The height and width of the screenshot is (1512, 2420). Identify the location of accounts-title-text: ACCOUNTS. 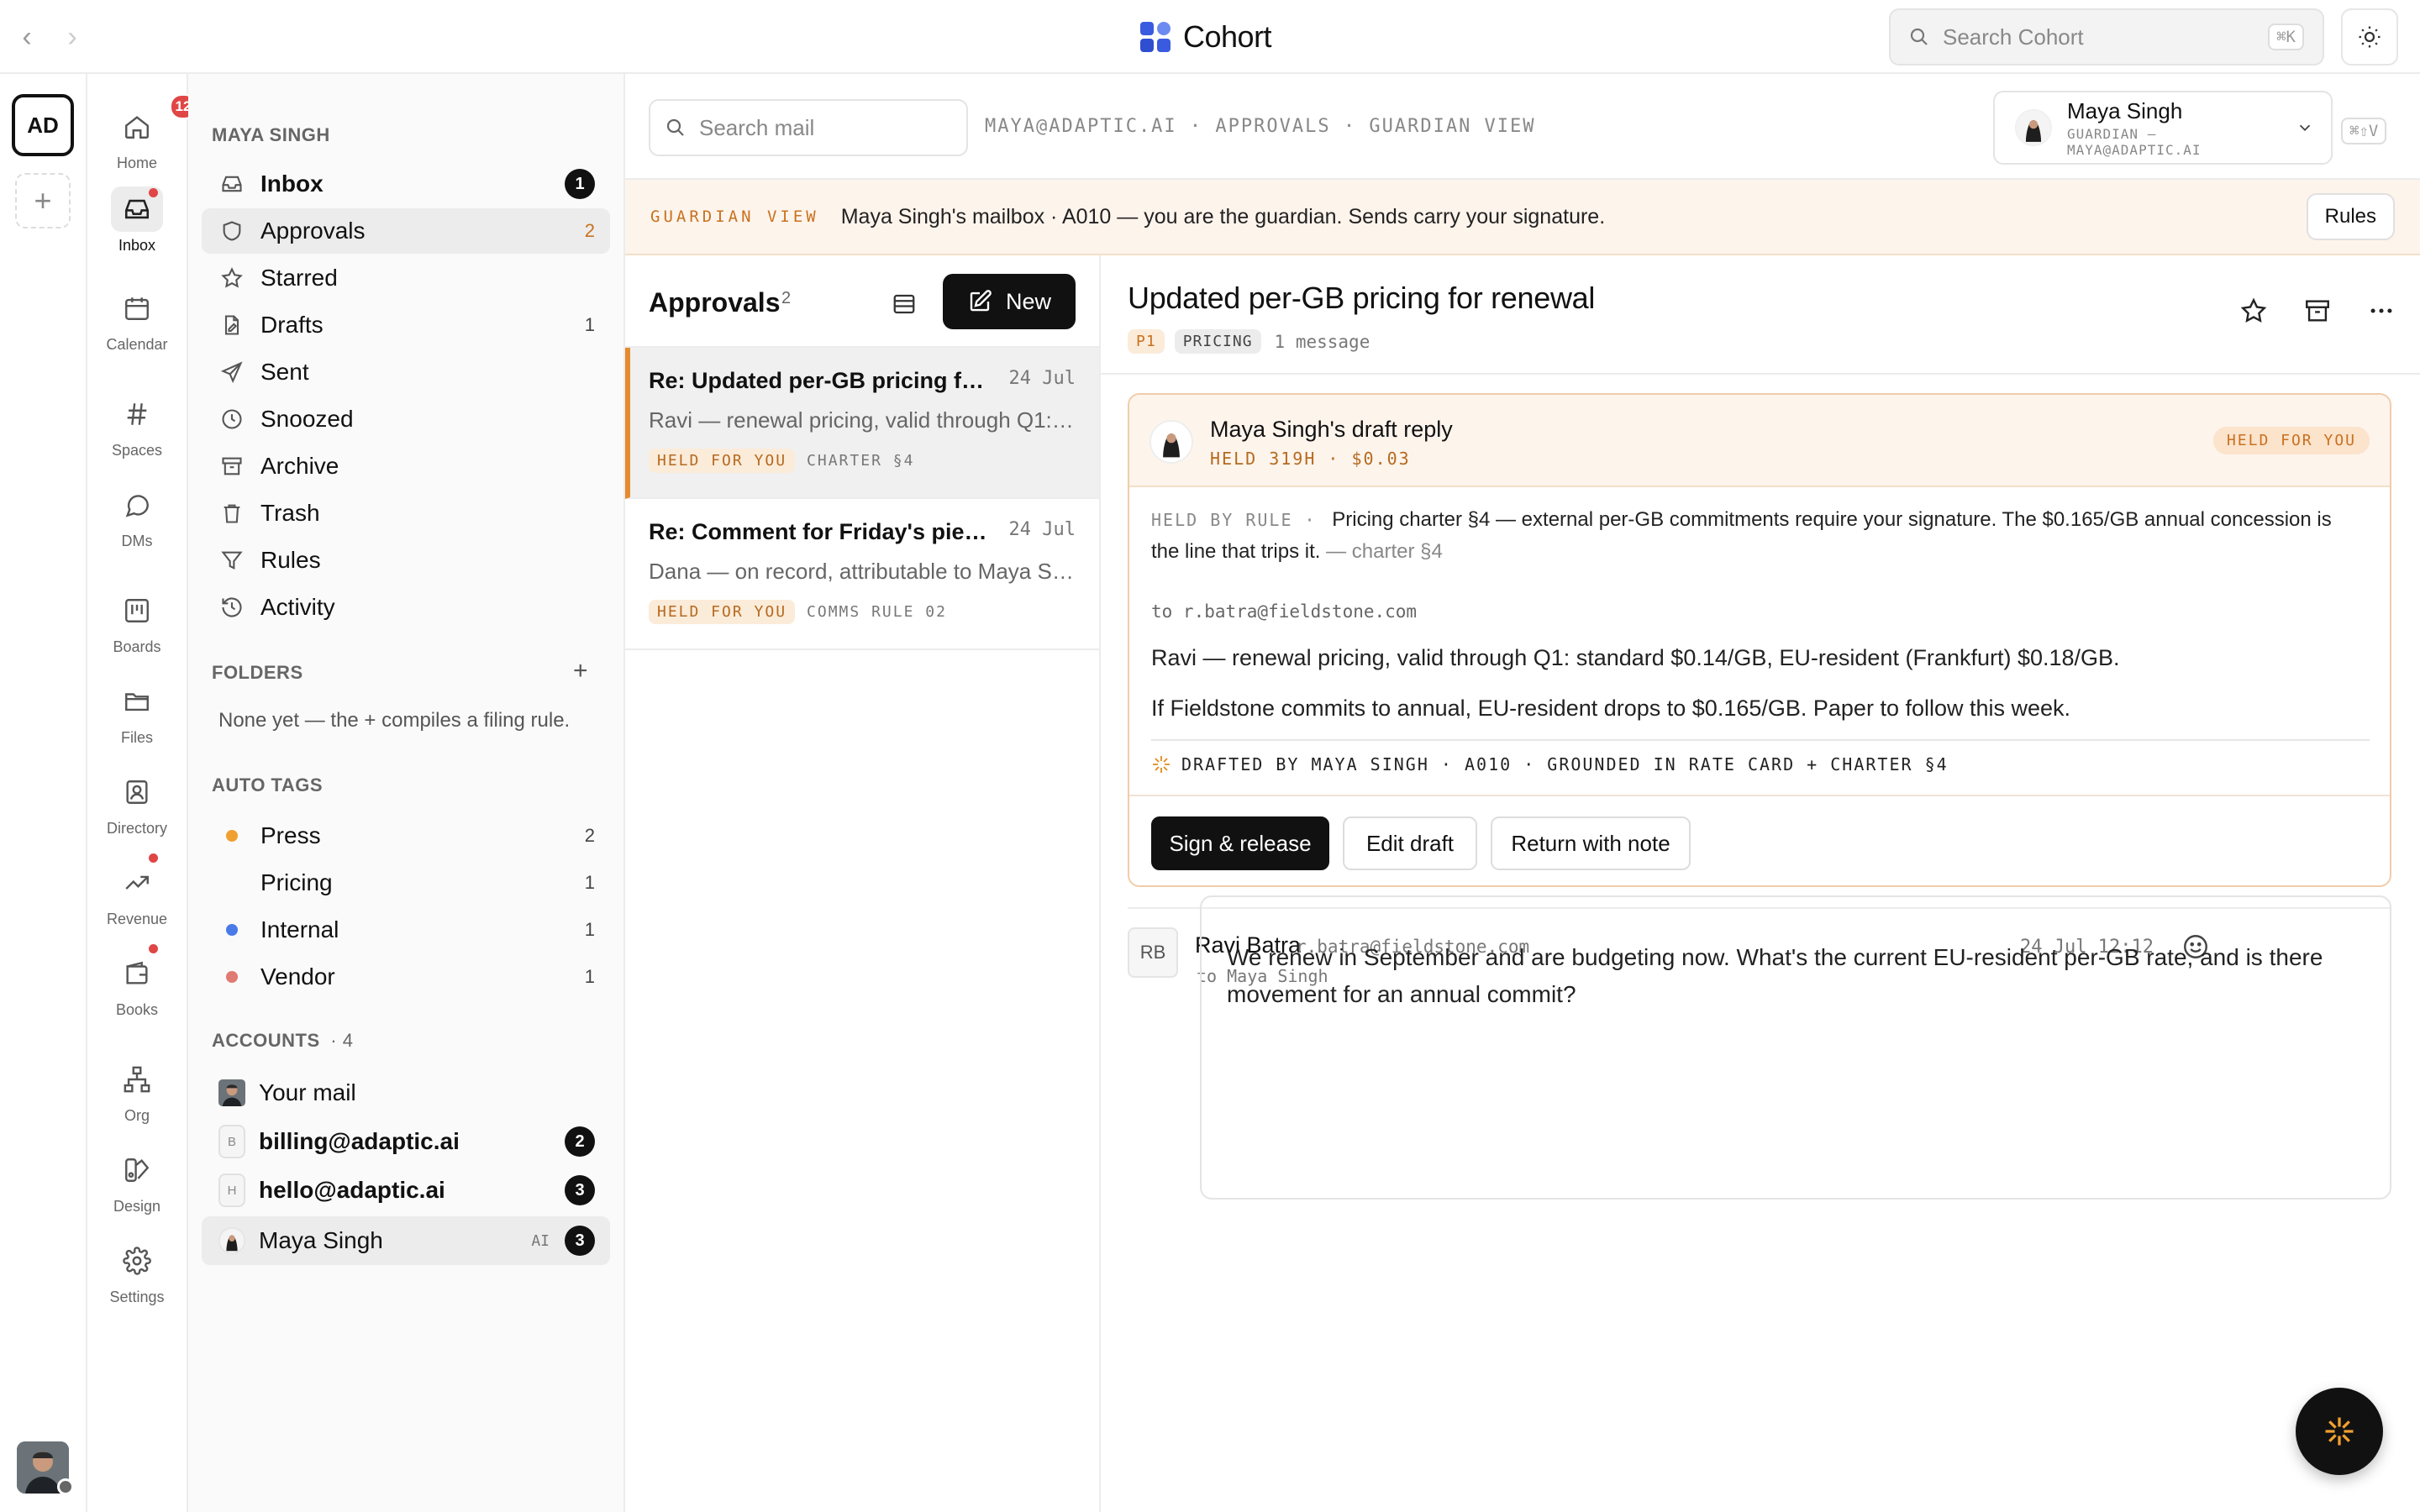
(266, 1040).